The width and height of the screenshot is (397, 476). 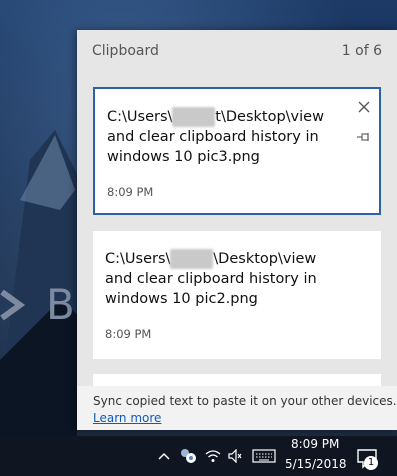 I want to click on wifi-icon, so click(x=213, y=456).